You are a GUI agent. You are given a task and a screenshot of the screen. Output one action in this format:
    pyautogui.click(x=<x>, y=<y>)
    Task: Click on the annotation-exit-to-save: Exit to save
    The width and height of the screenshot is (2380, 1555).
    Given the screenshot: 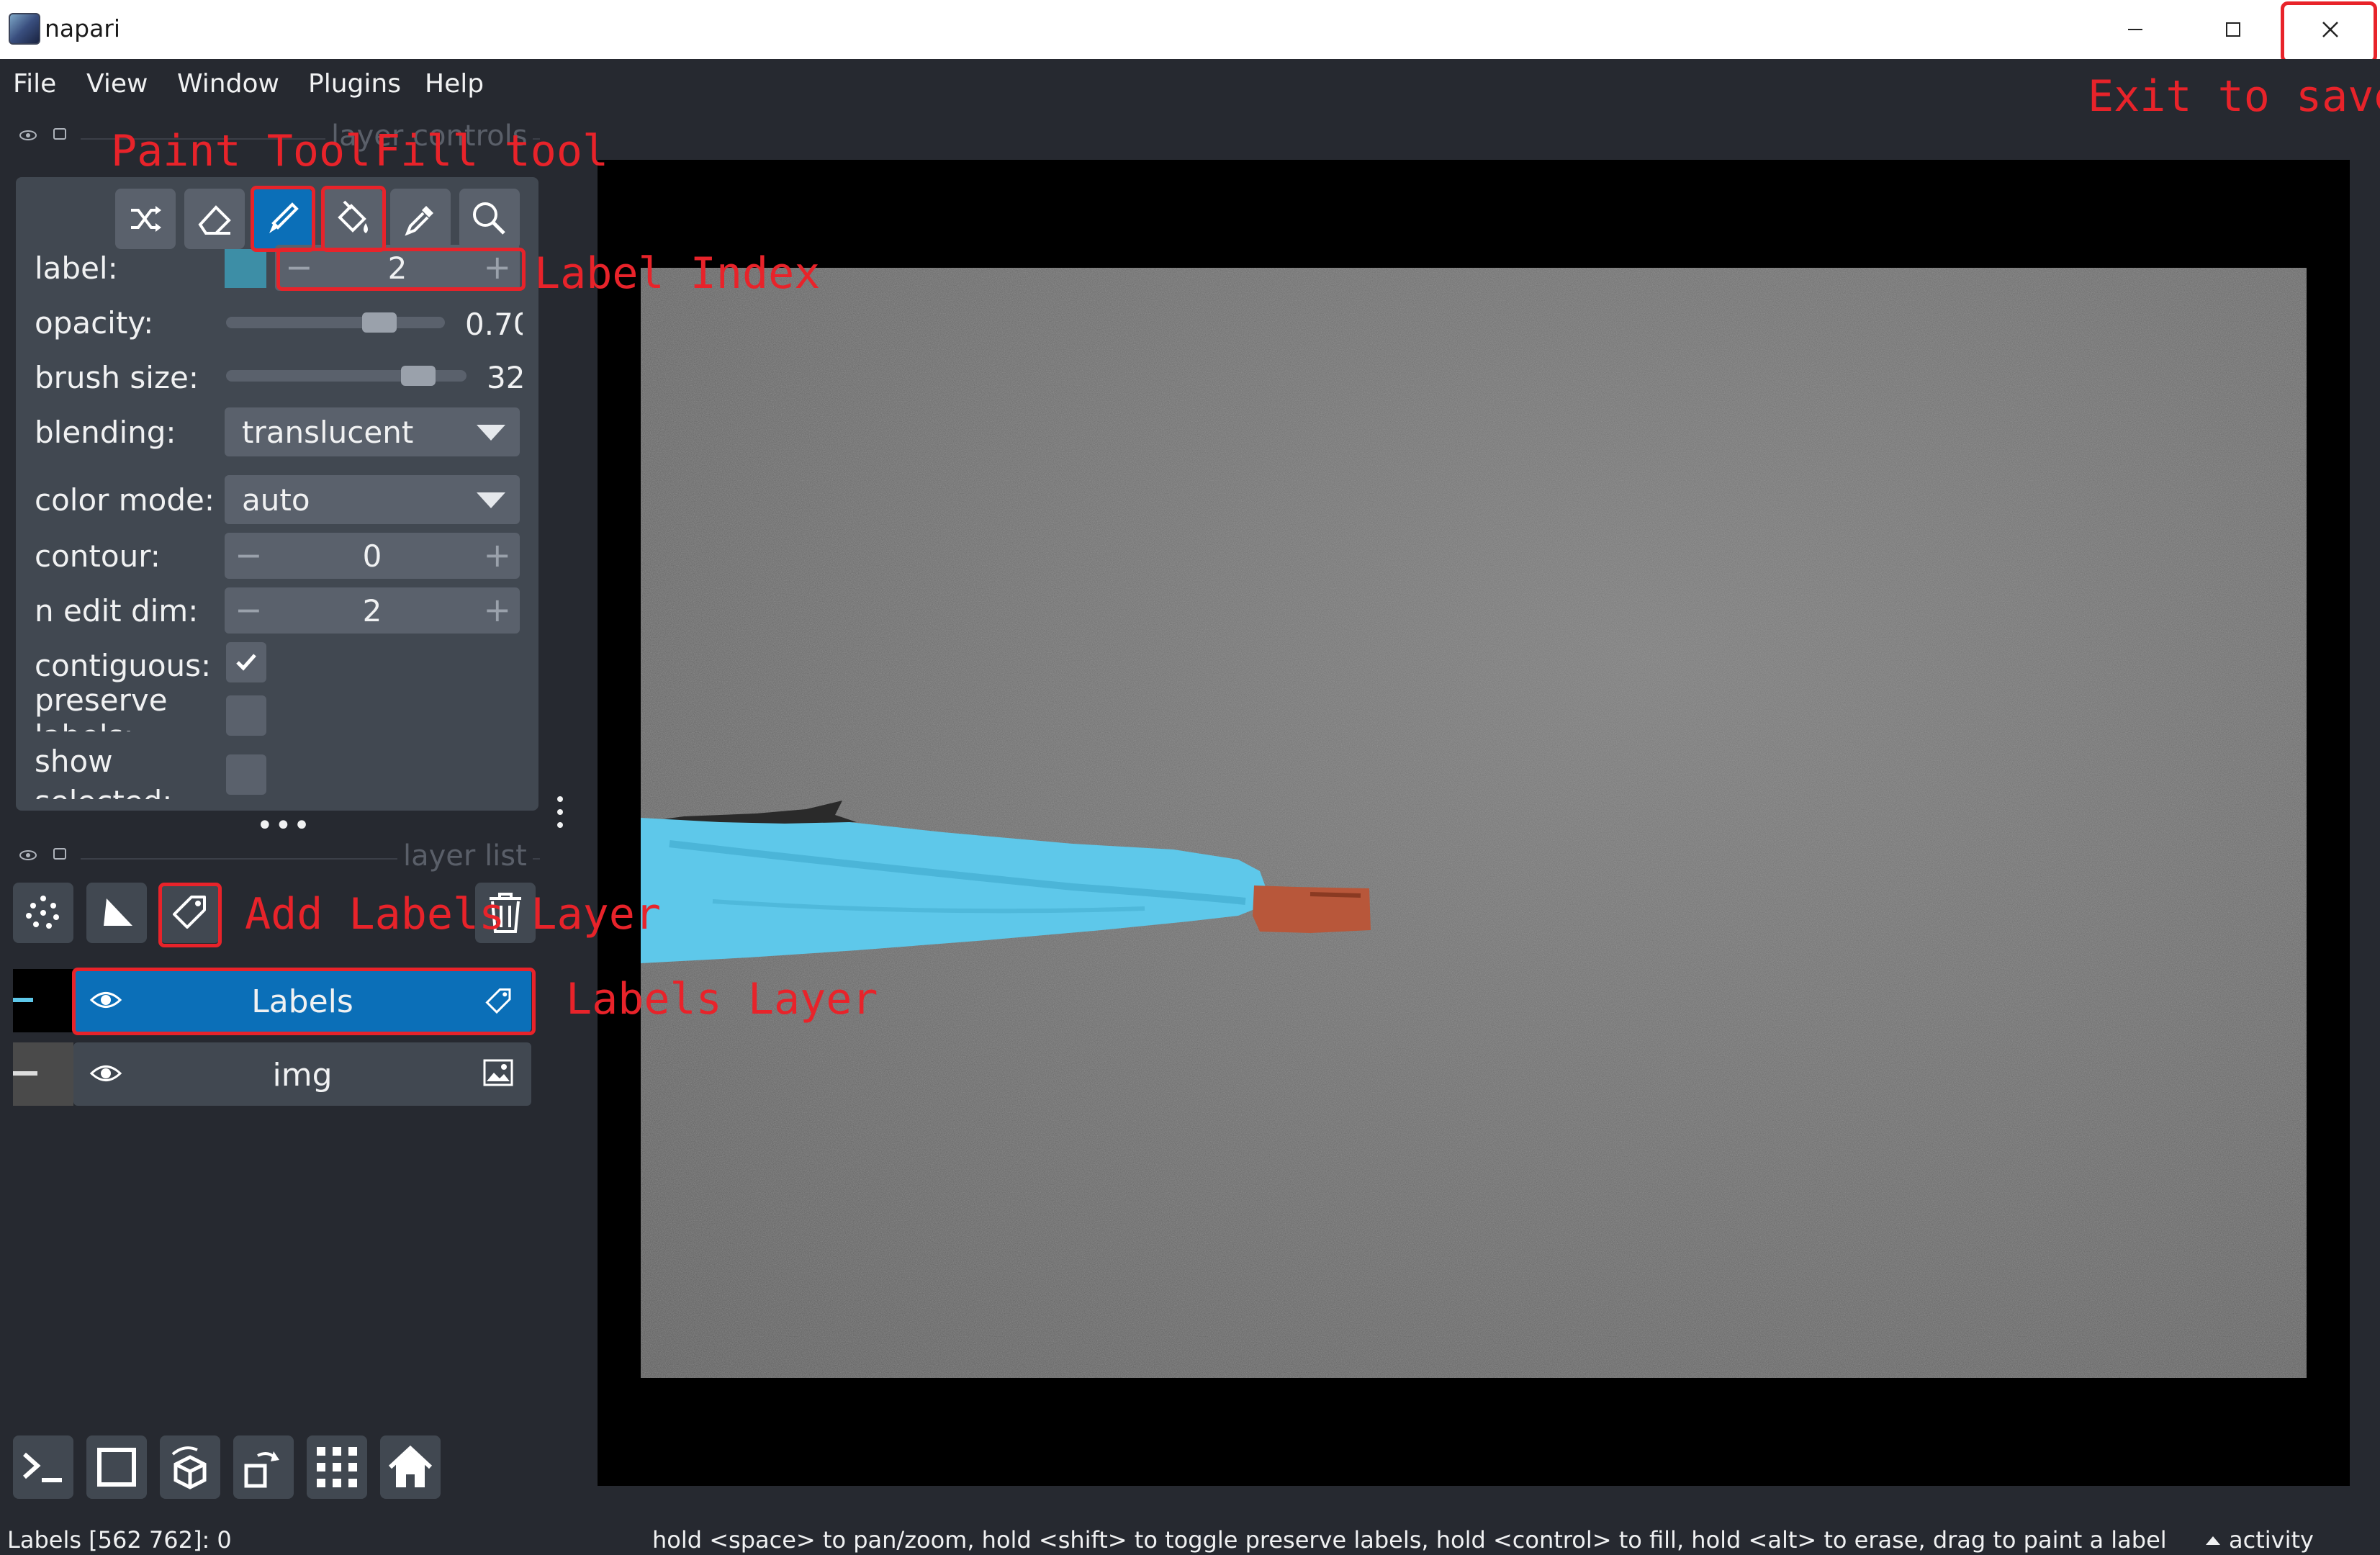 What is the action you would take?
    pyautogui.click(x=2234, y=97)
    